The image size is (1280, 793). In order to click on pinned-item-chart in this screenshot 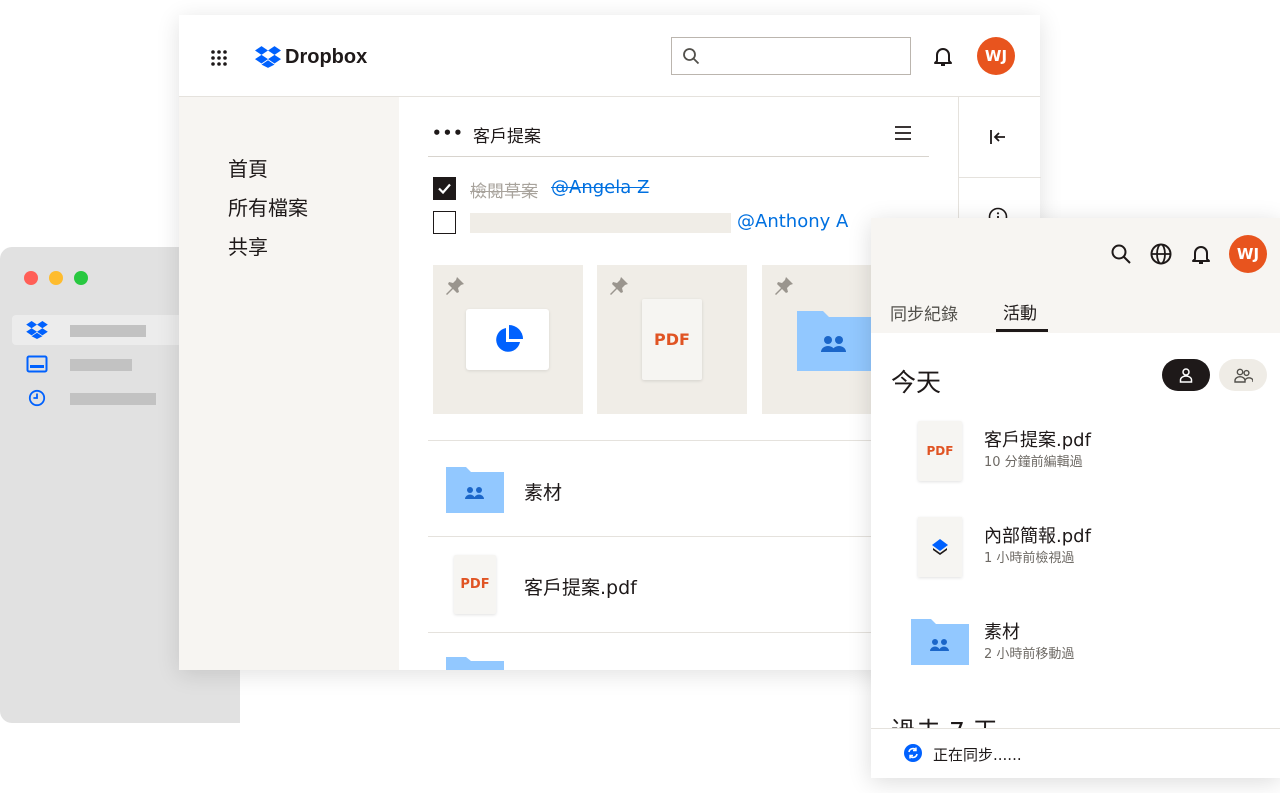, I will do `click(508, 339)`.